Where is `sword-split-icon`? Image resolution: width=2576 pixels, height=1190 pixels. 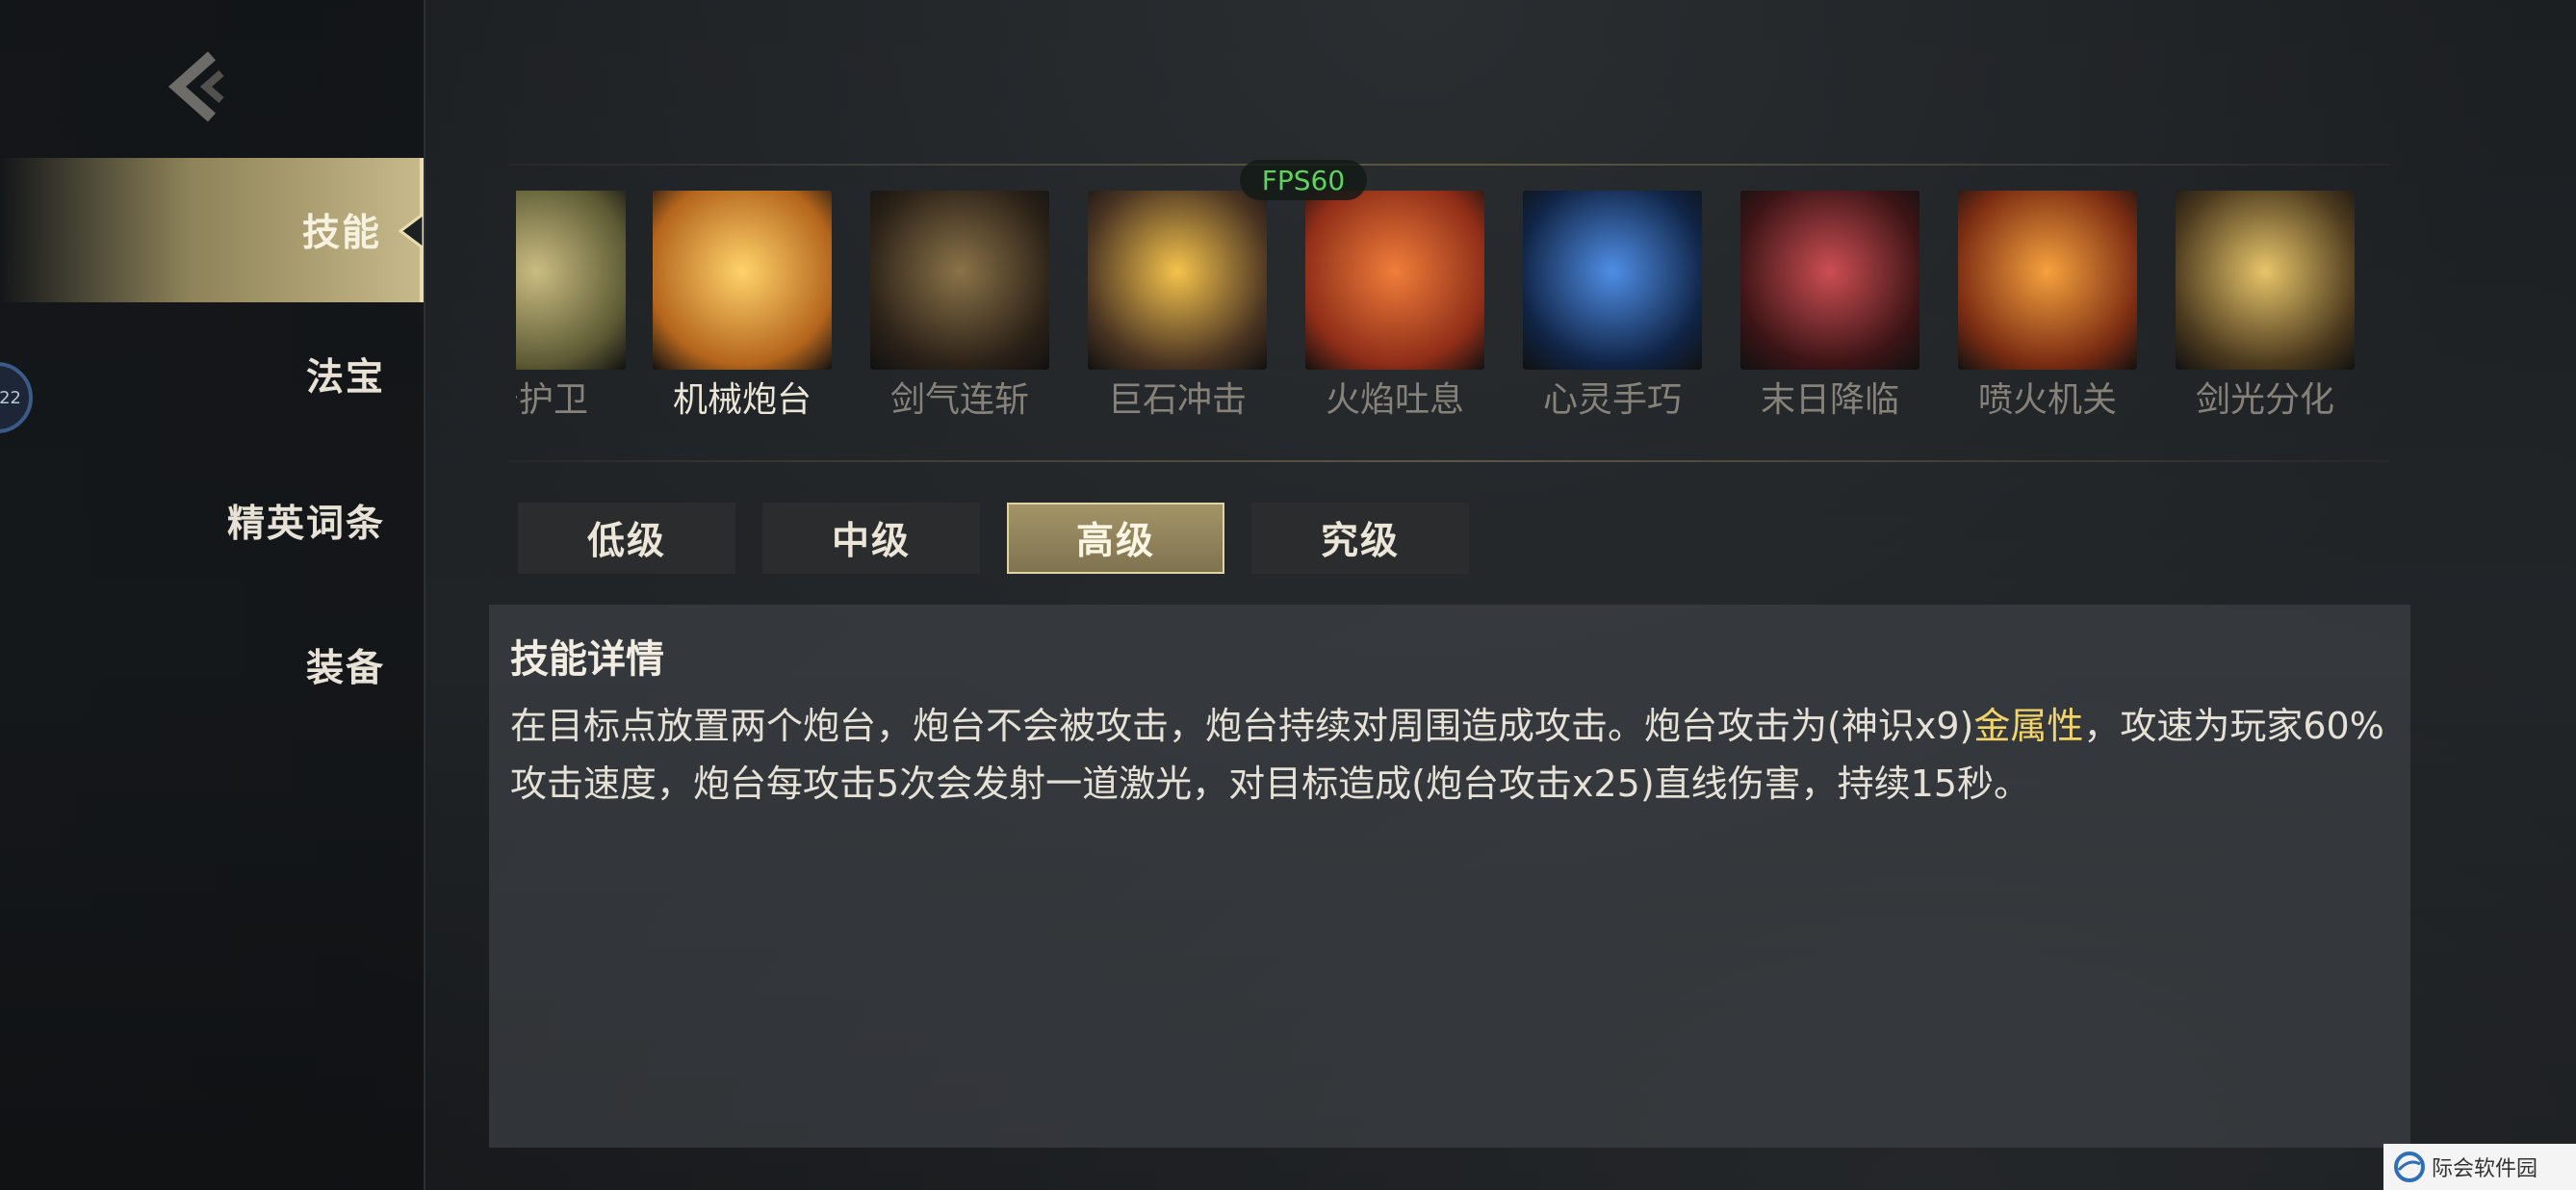
sword-split-icon is located at coordinates (2266, 280).